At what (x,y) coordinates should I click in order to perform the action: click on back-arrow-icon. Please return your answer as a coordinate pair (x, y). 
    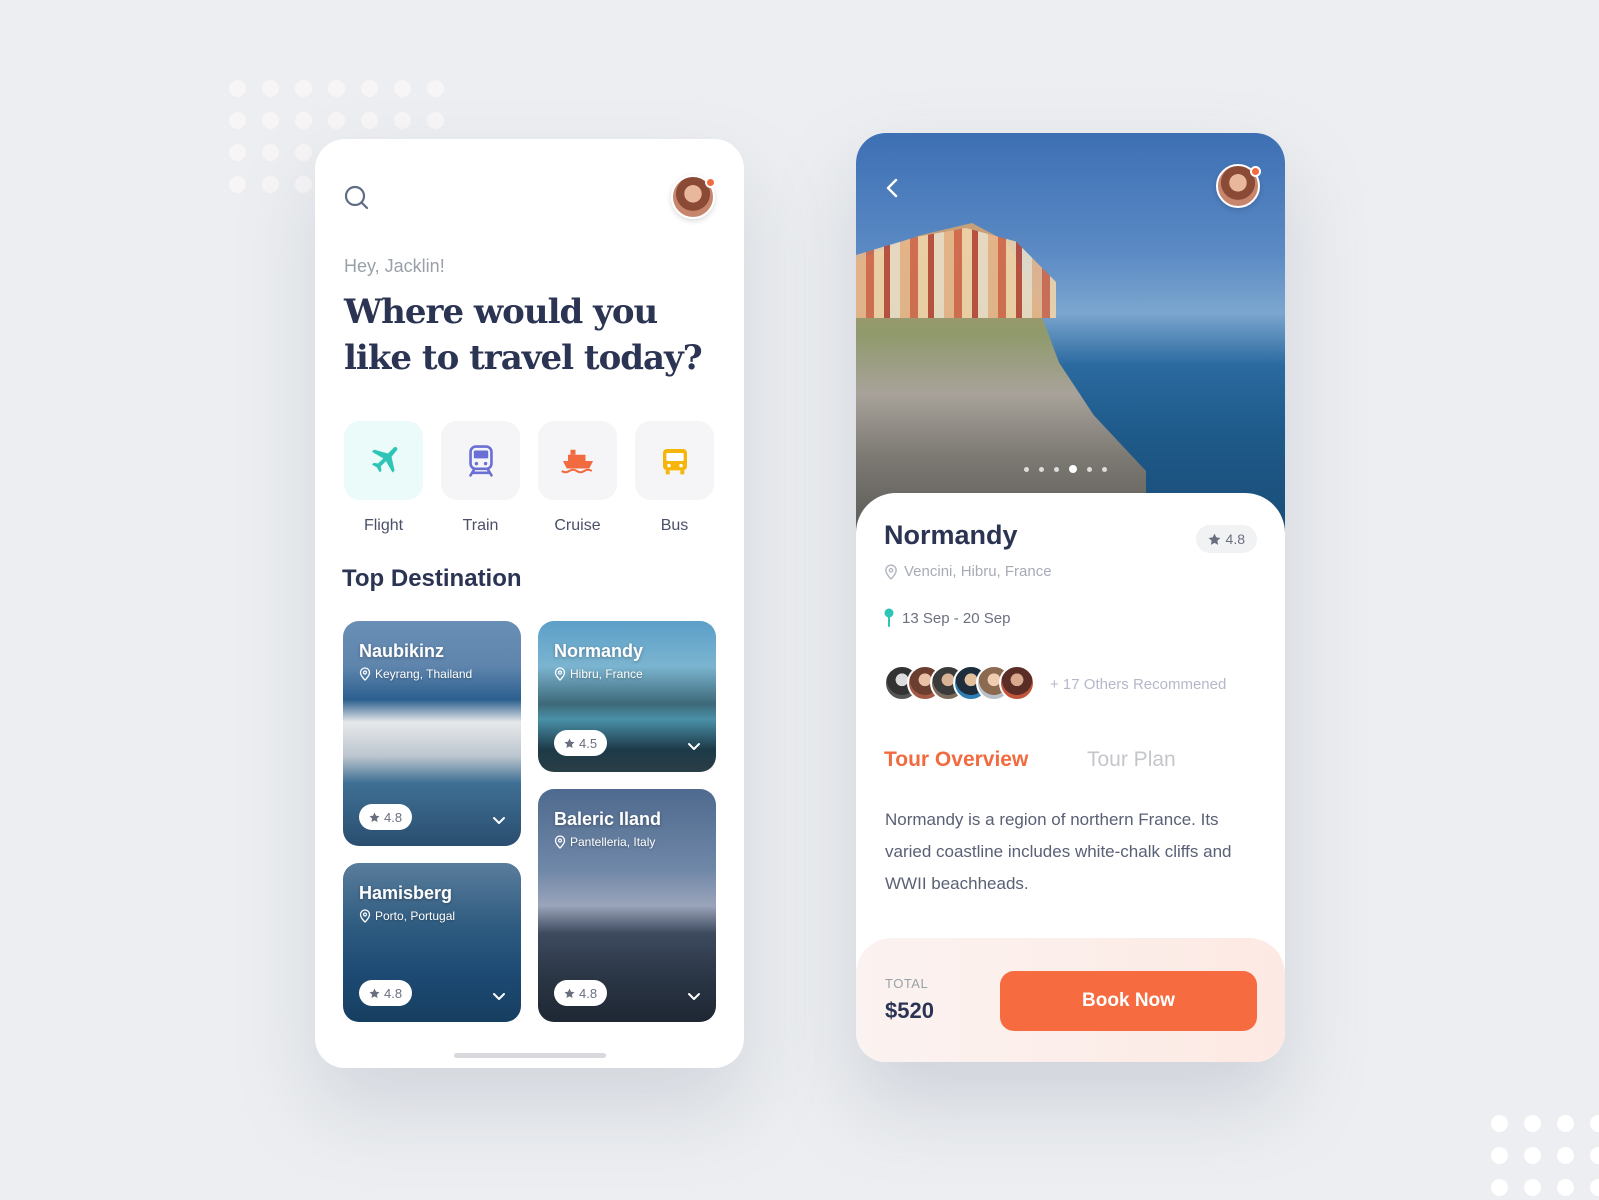
    Looking at the image, I should click on (893, 188).